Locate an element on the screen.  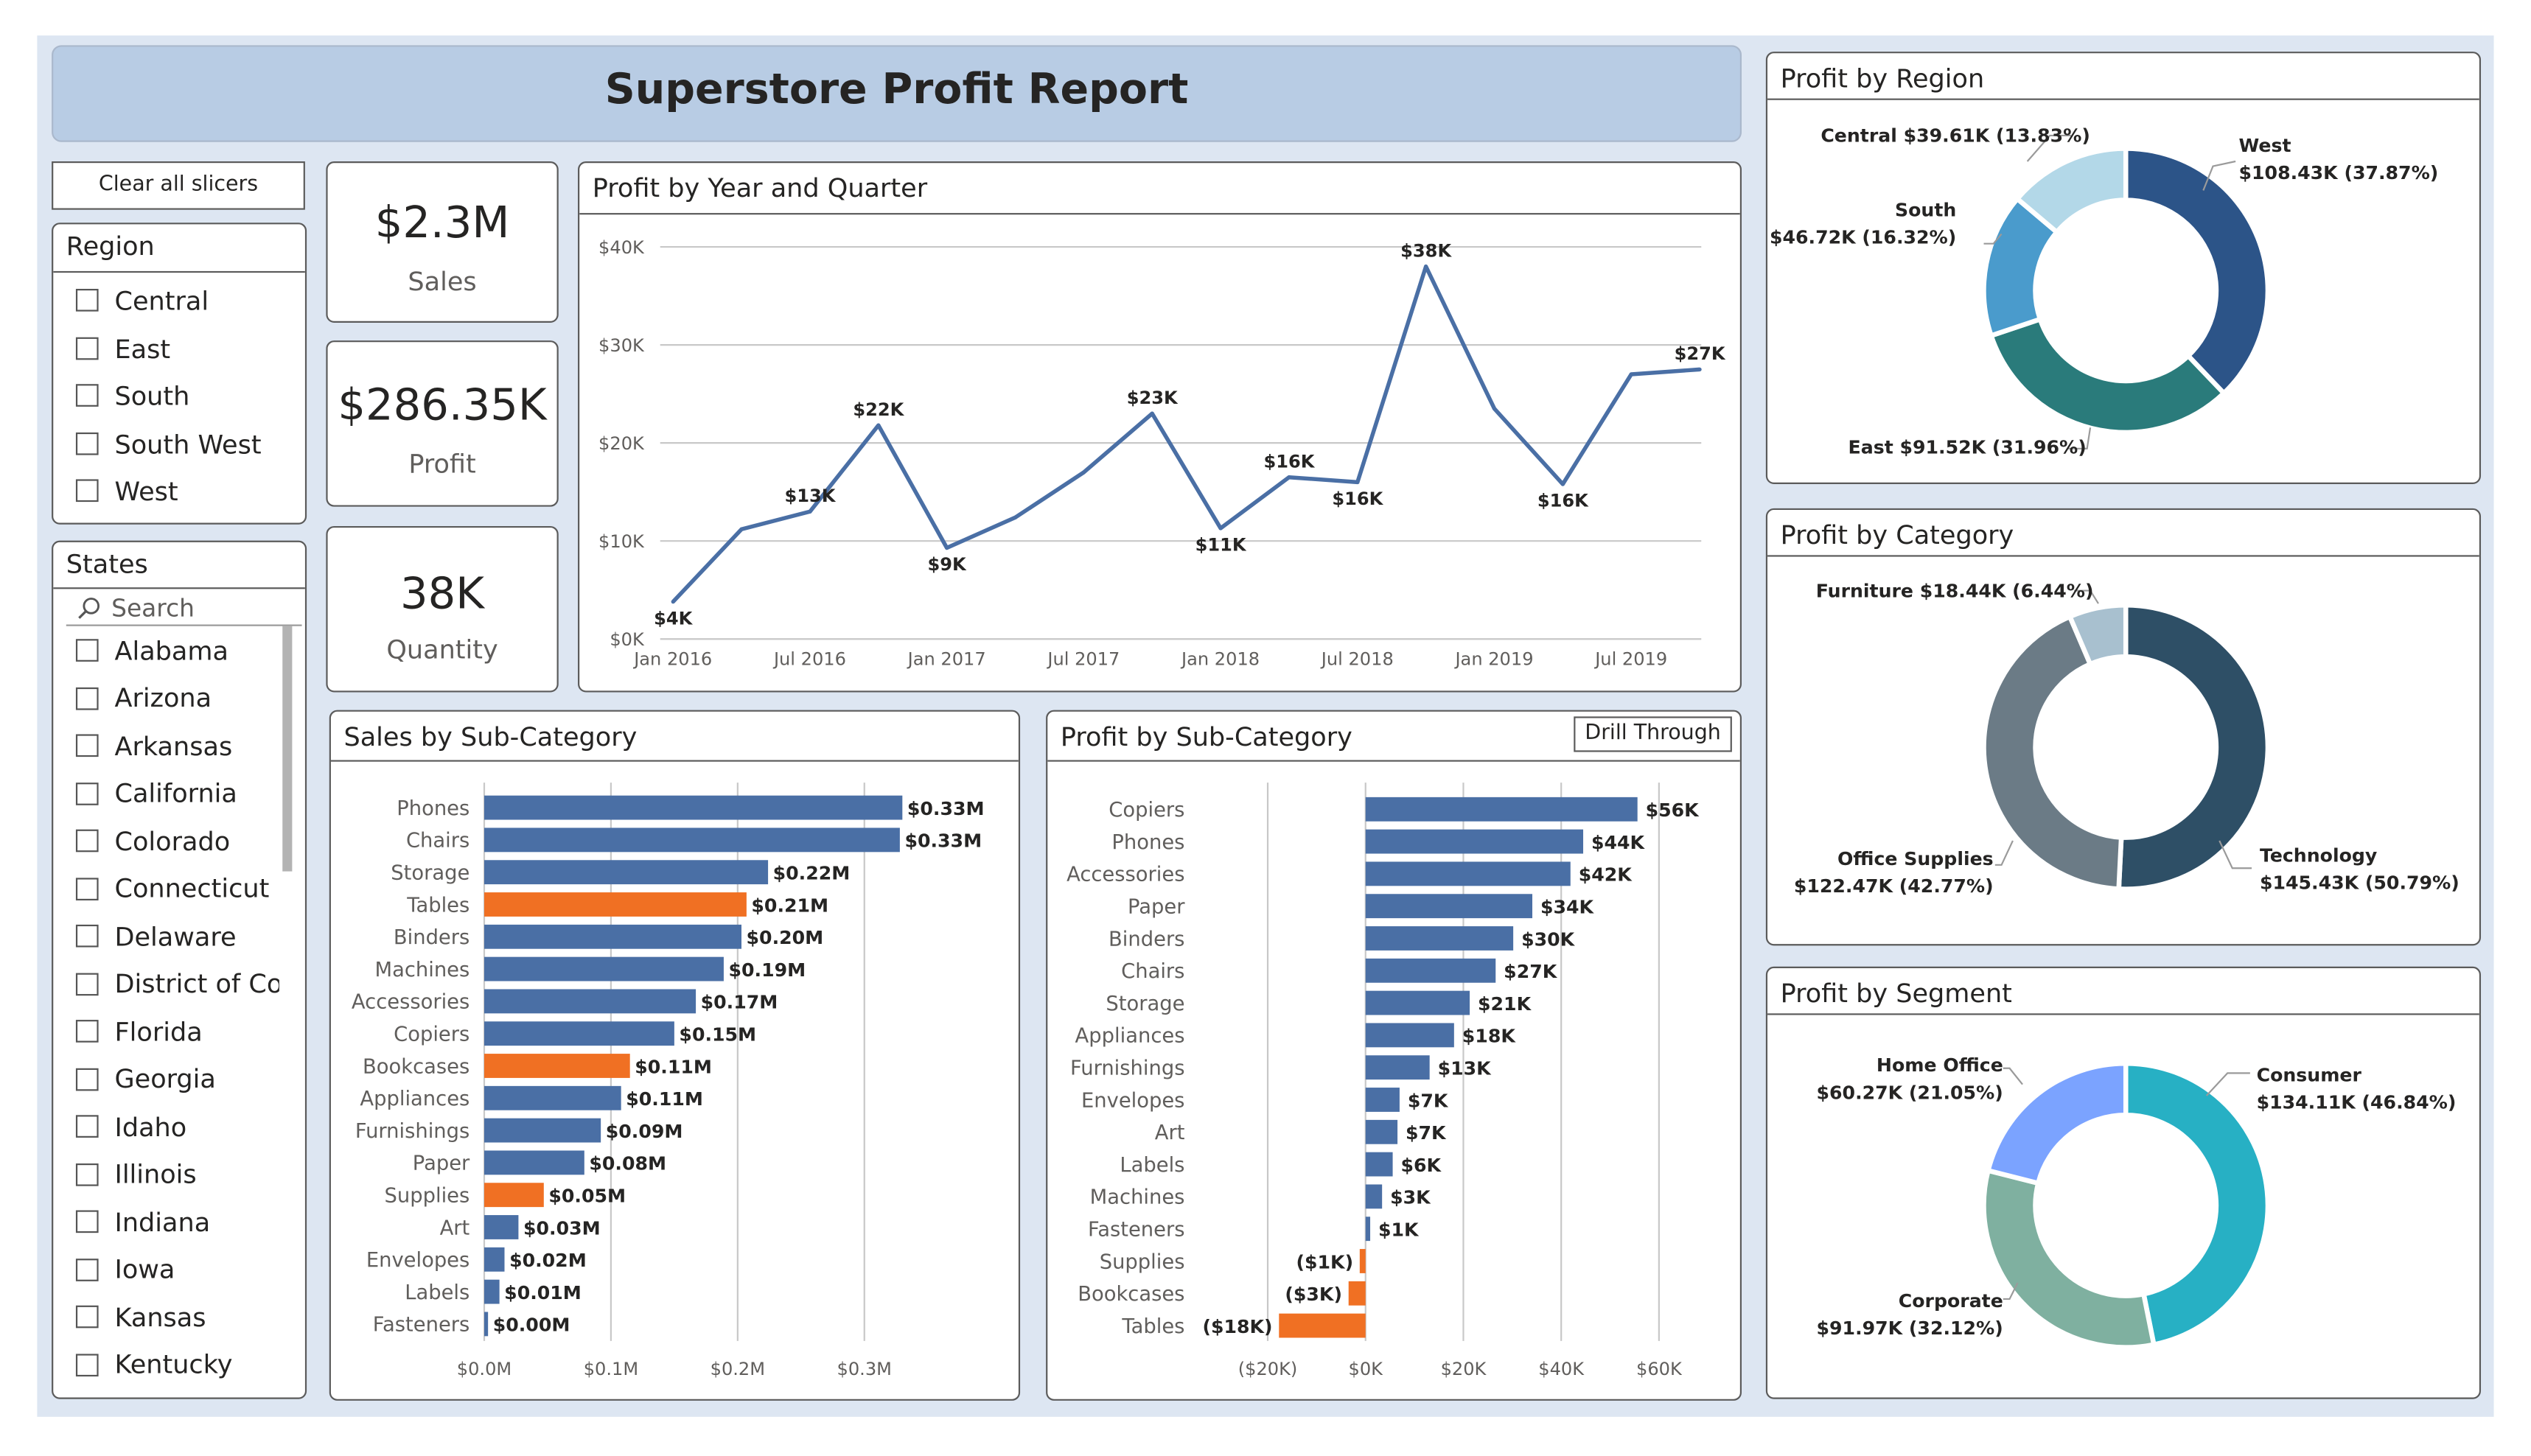
data-label: $0.09M is located at coordinates (644, 1131).